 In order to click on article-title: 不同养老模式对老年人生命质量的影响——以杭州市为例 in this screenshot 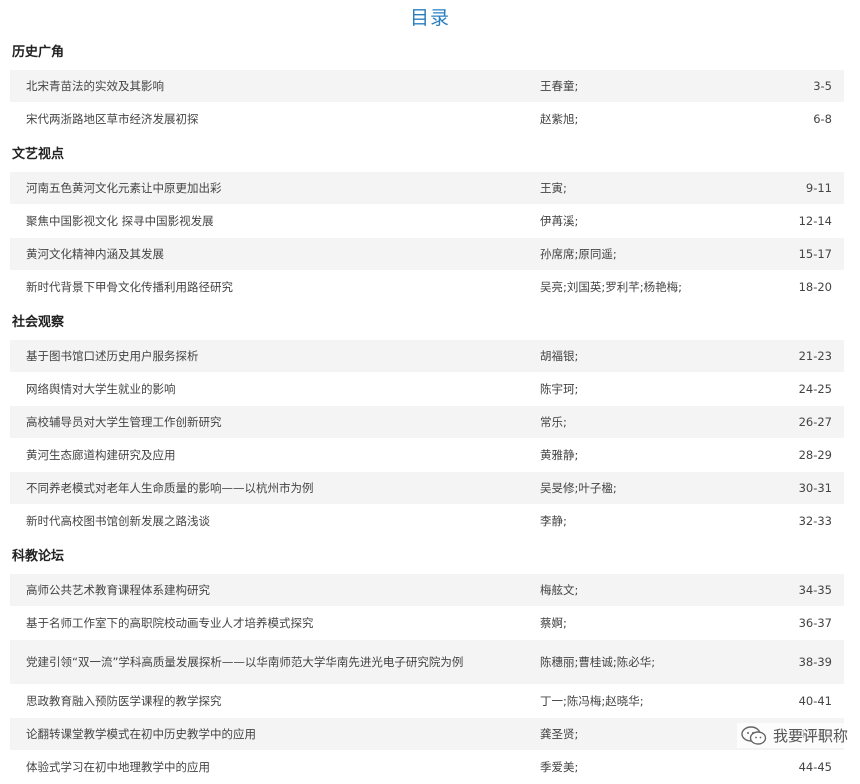, I will do `click(268, 488)`.